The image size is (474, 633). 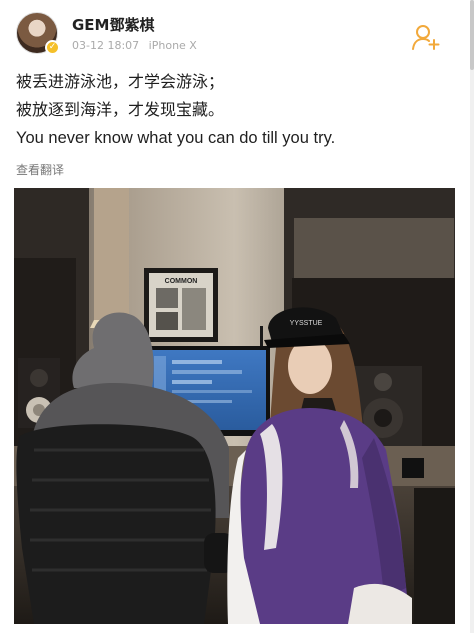 What do you see at coordinates (120, 81) in the screenshot?
I see `post-text-line: 被丢进游泳池，才学会游泳；` at bounding box center [120, 81].